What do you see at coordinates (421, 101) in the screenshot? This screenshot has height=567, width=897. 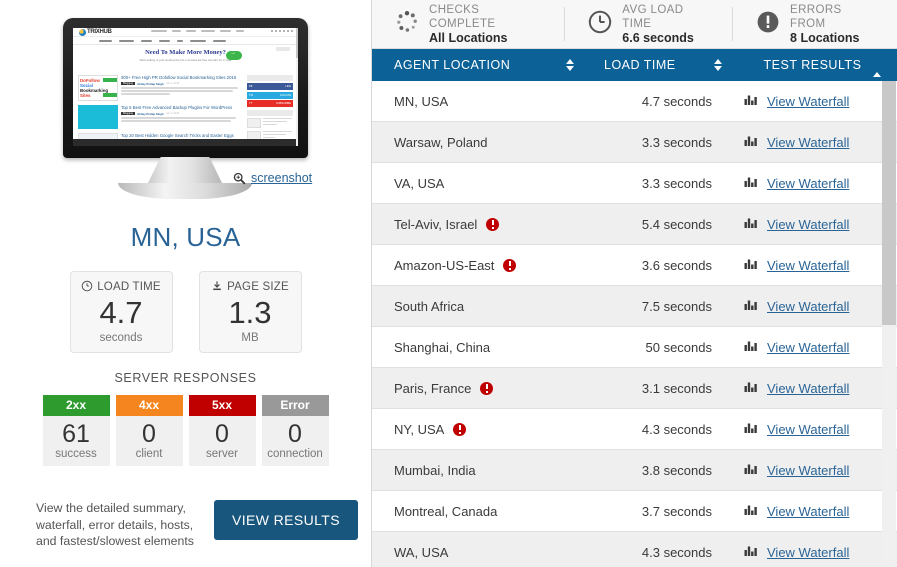 I see `agent-location-label: MN, USA` at bounding box center [421, 101].